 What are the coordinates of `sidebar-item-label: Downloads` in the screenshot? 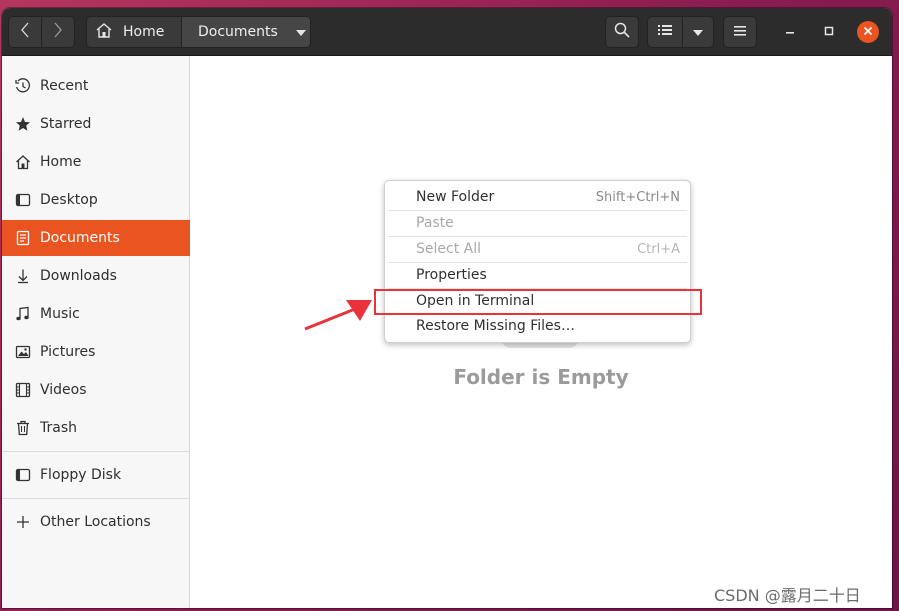 It's located at (78, 276).